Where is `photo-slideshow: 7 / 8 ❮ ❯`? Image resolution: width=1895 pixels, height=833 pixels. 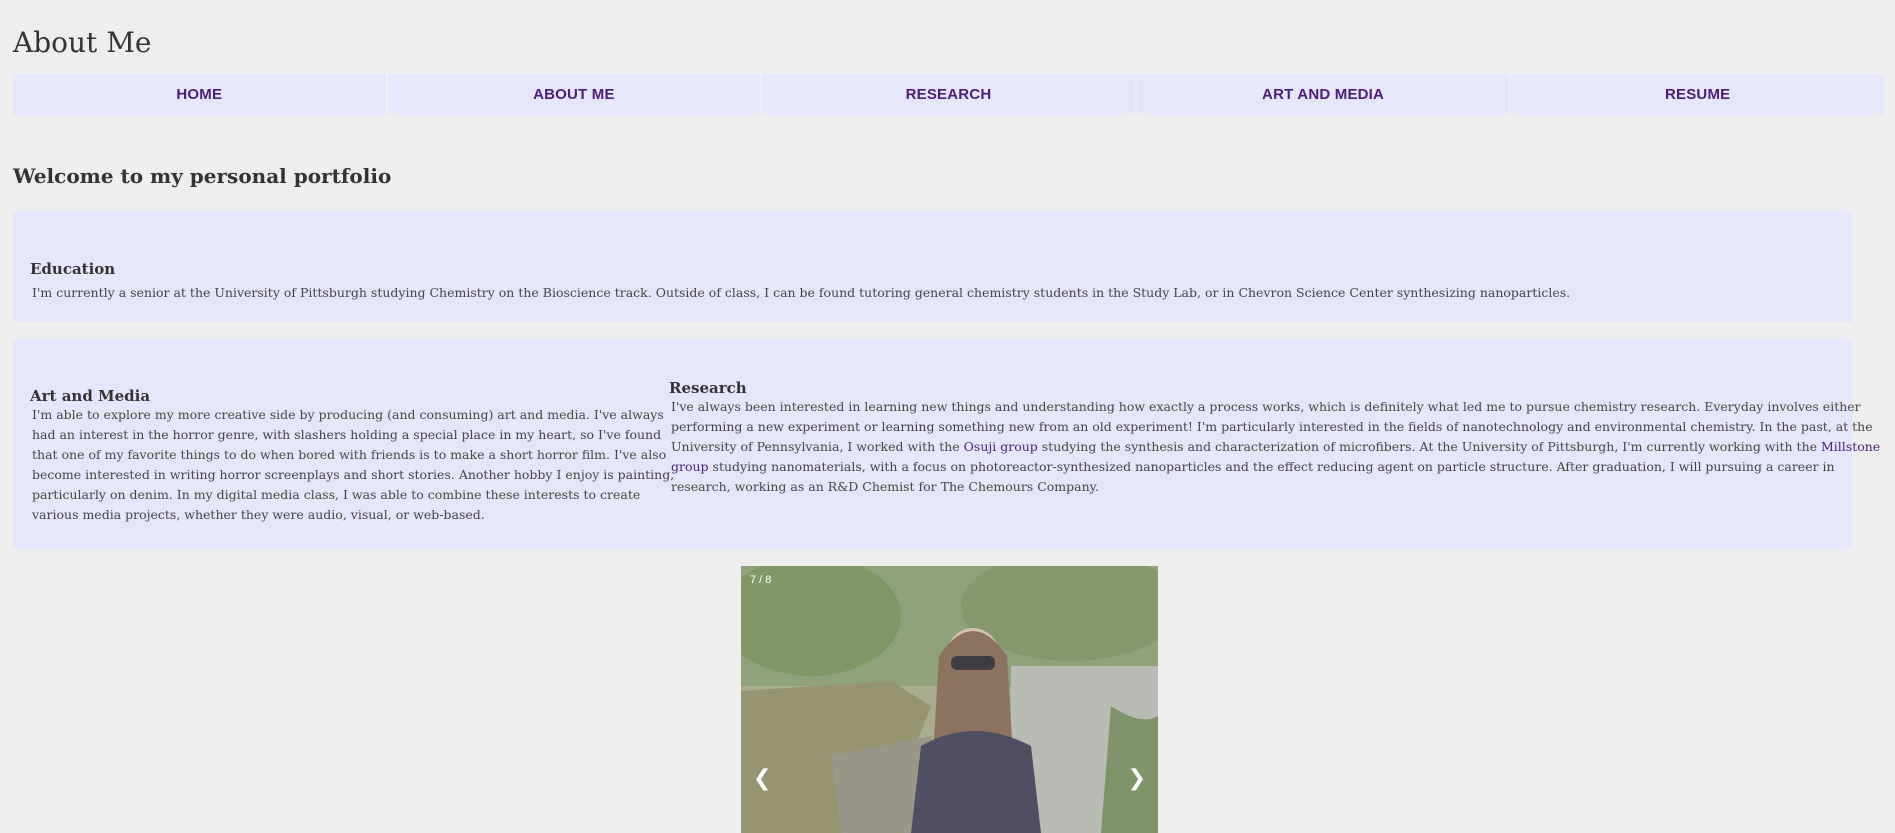
photo-slideshow: 7 / 8 ❮ ❯ is located at coordinates (949, 699).